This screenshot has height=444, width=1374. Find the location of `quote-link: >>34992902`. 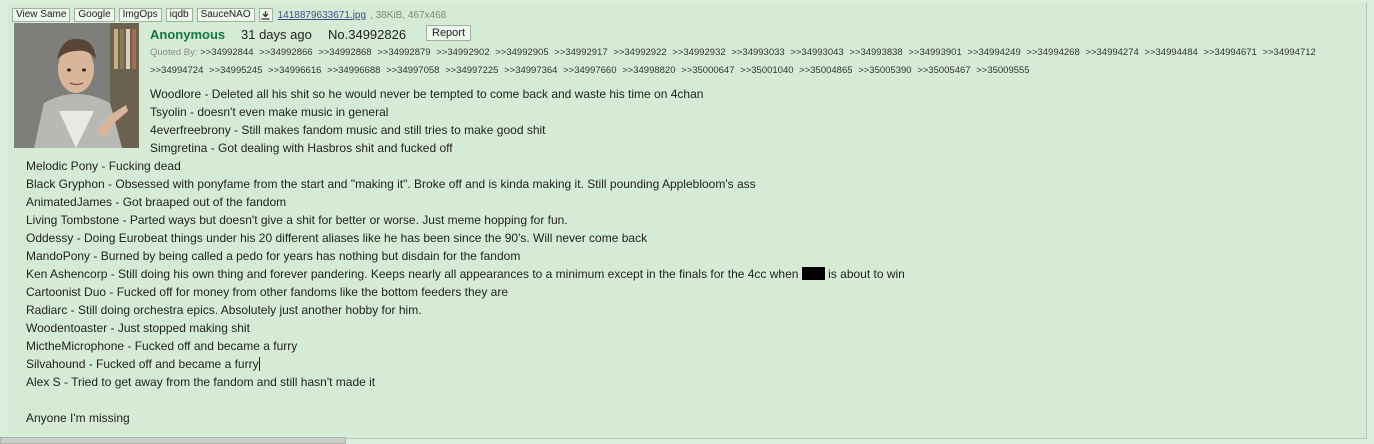

quote-link: >>34992902 is located at coordinates (462, 52).